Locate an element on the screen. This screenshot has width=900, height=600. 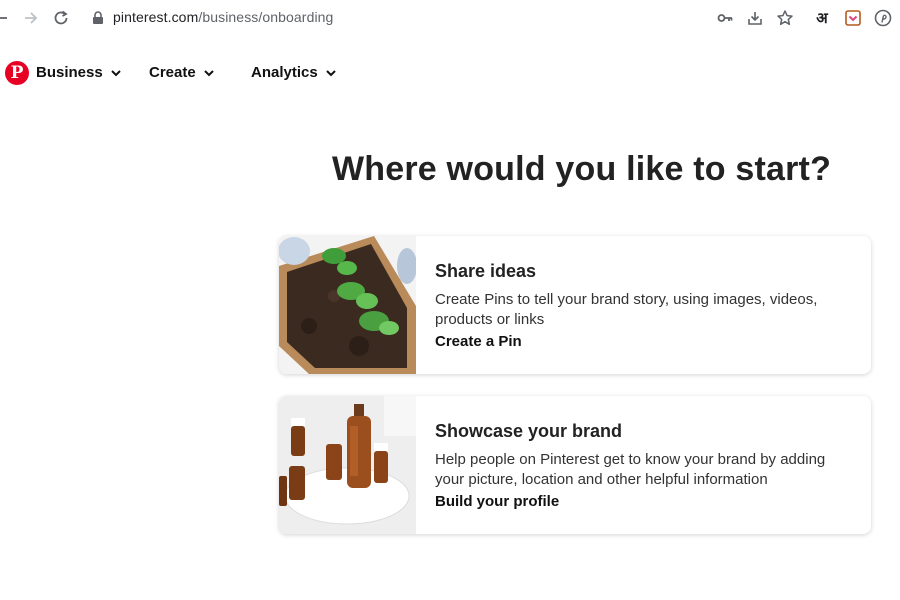
nav-analytics-label: Analytics is located at coordinates (284, 72).